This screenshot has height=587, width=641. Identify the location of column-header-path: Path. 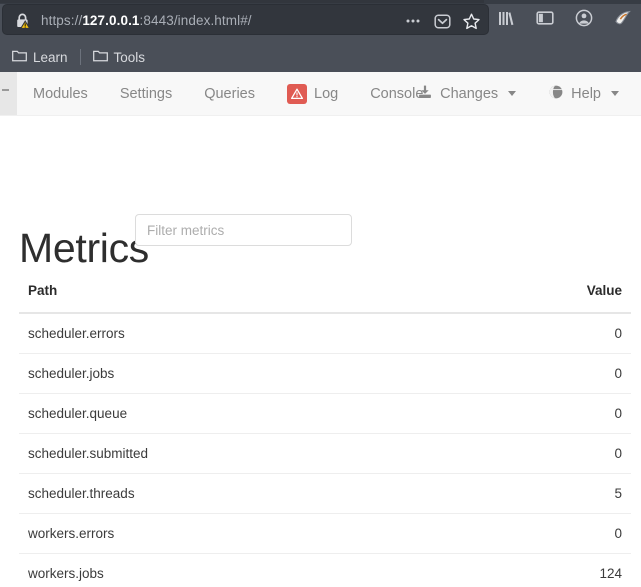
(260, 298).